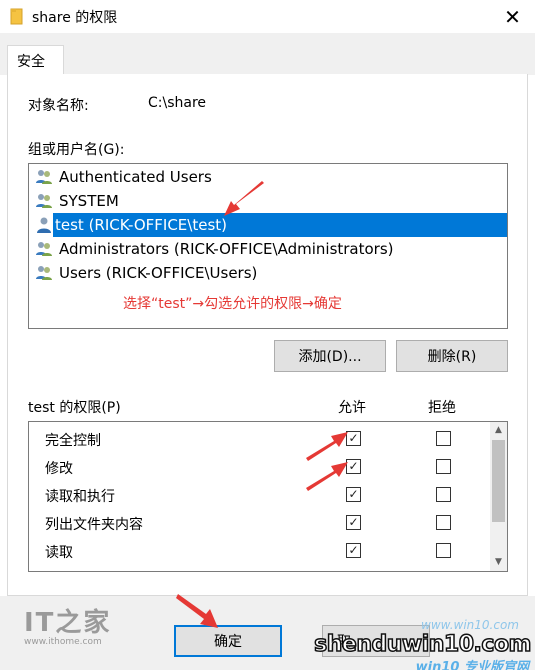 This screenshot has width=535, height=670. What do you see at coordinates (257, 466) in the screenshot?
I see `permission-row-modify: 修改 ✓` at bounding box center [257, 466].